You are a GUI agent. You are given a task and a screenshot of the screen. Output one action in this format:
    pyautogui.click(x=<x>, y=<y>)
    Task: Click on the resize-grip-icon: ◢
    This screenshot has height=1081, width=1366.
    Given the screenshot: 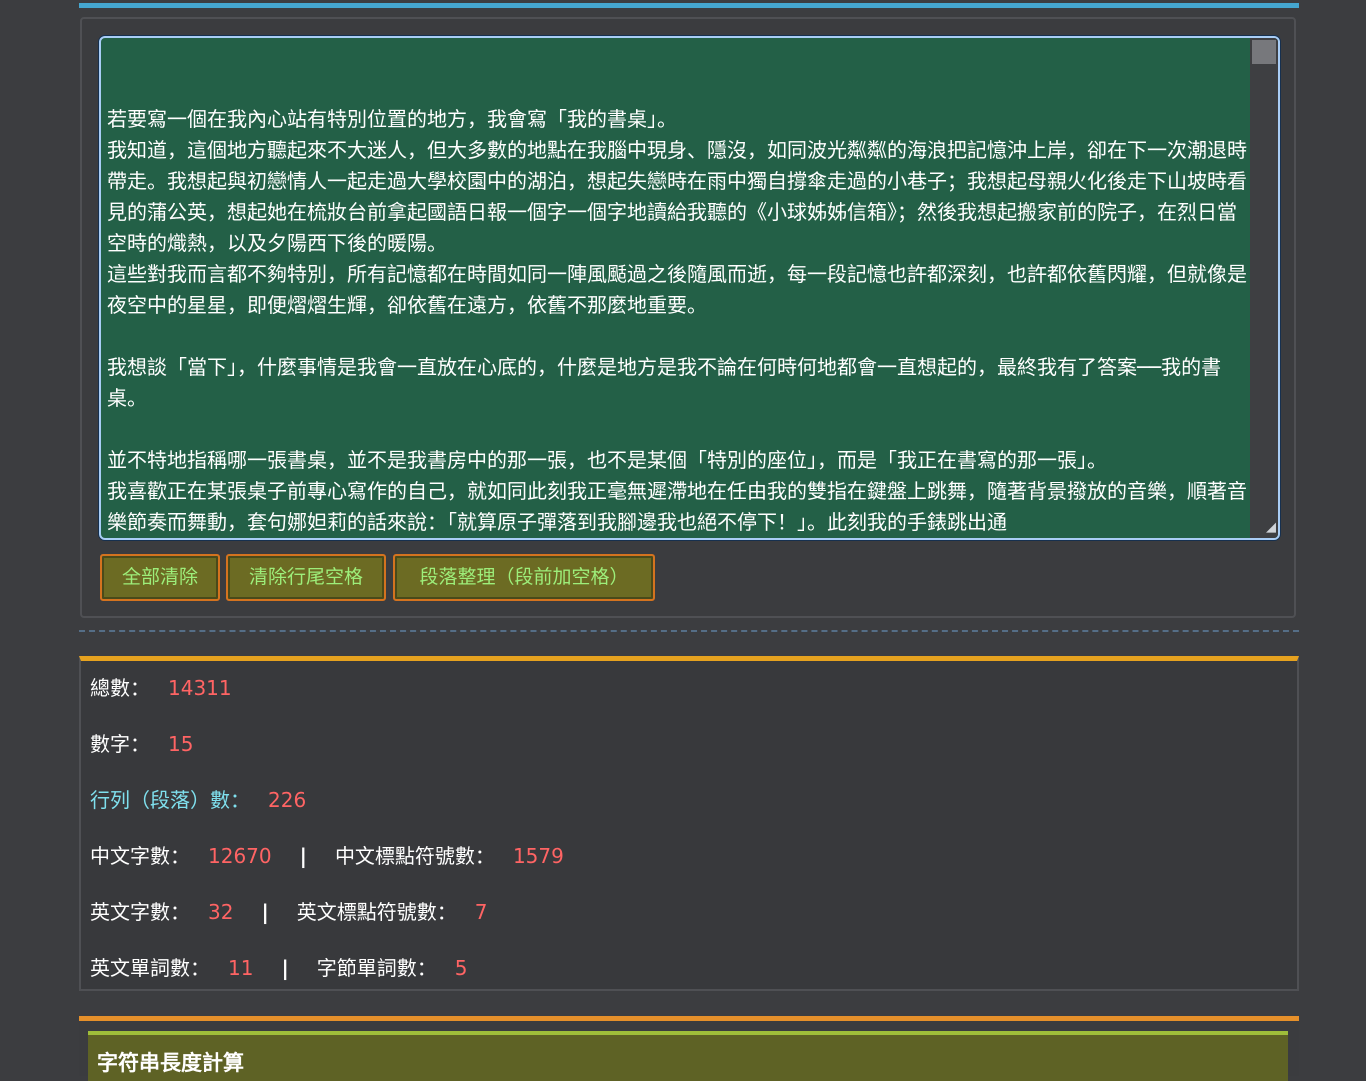 What is the action you would take?
    pyautogui.click(x=1268, y=528)
    